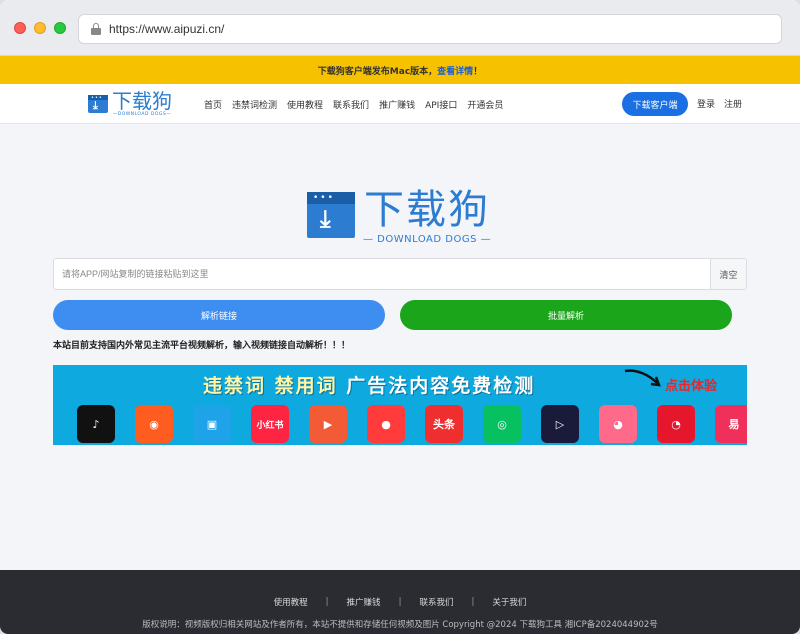 The image size is (800, 634). I want to click on footer-link-promotion: 推广赚钱, so click(364, 602).